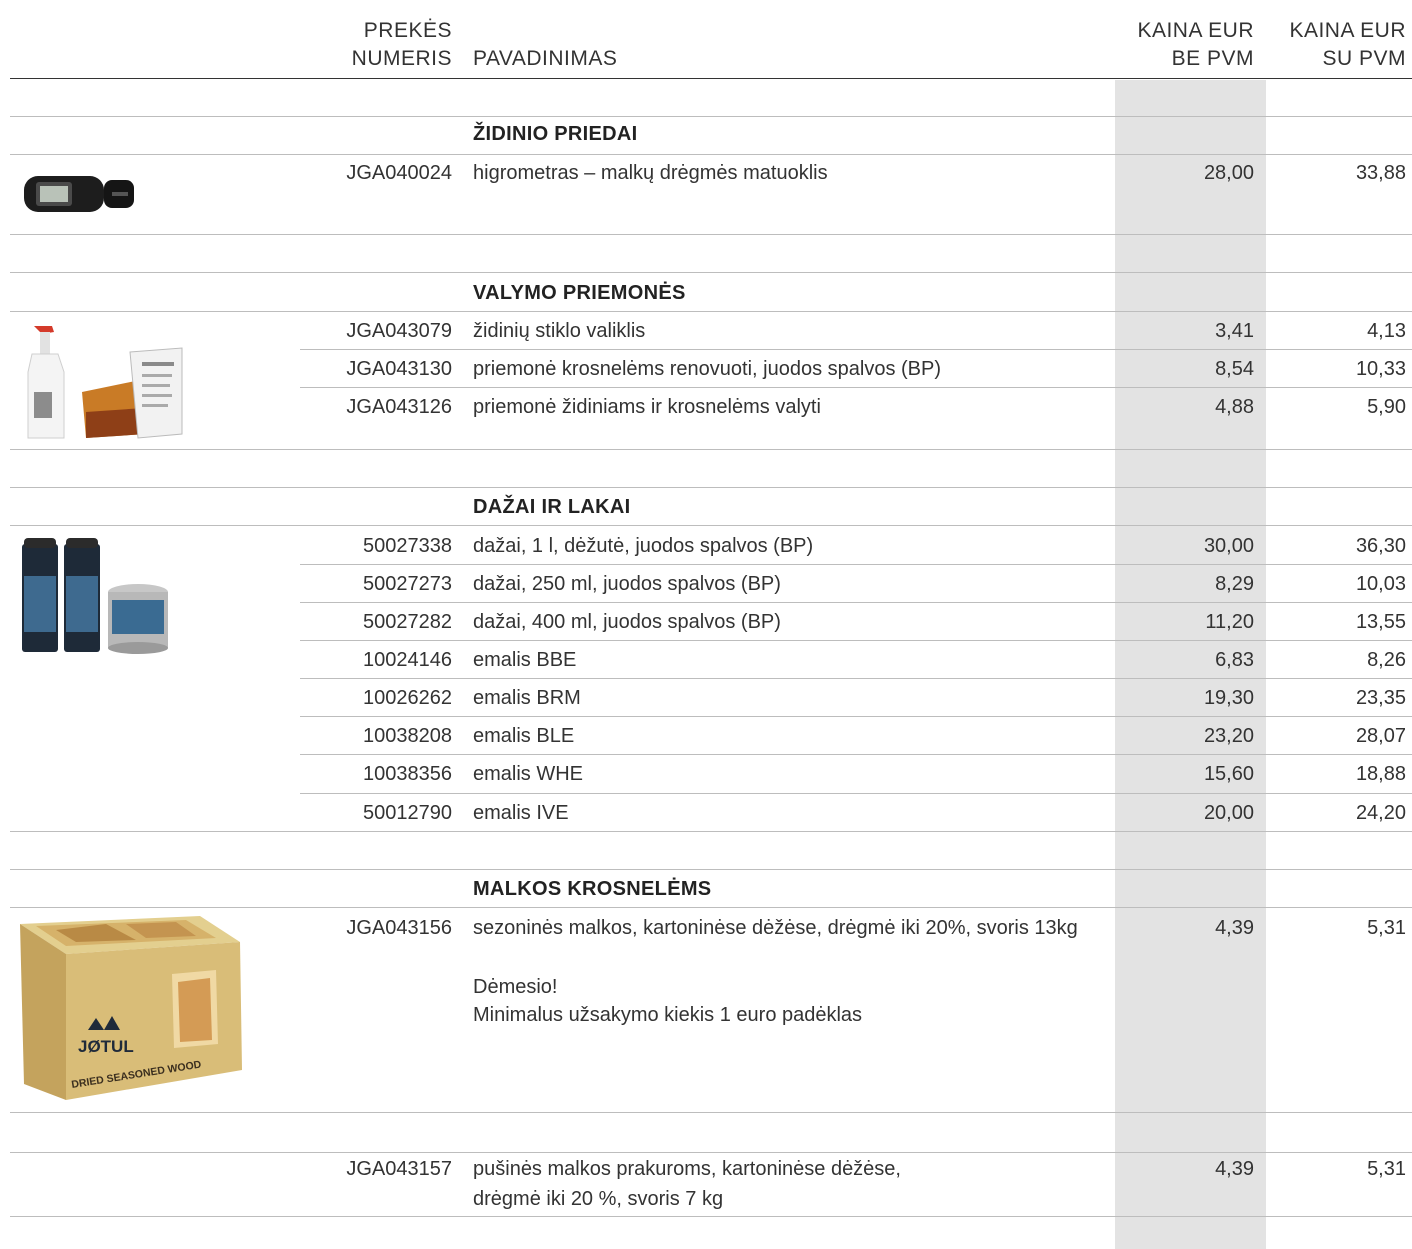 The width and height of the screenshot is (1412, 1249). Describe the element at coordinates (1380, 622) in the screenshot. I see `price-vat: 13,55` at that location.